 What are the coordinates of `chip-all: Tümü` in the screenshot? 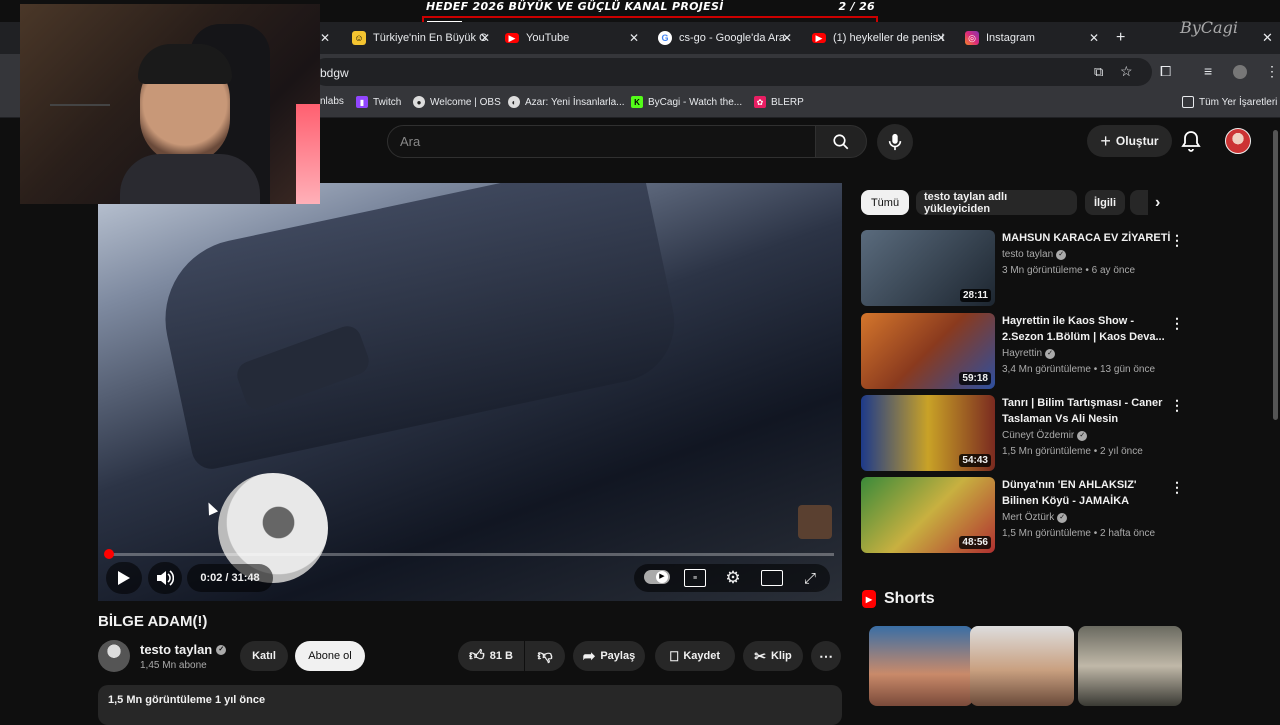 It's located at (885, 202).